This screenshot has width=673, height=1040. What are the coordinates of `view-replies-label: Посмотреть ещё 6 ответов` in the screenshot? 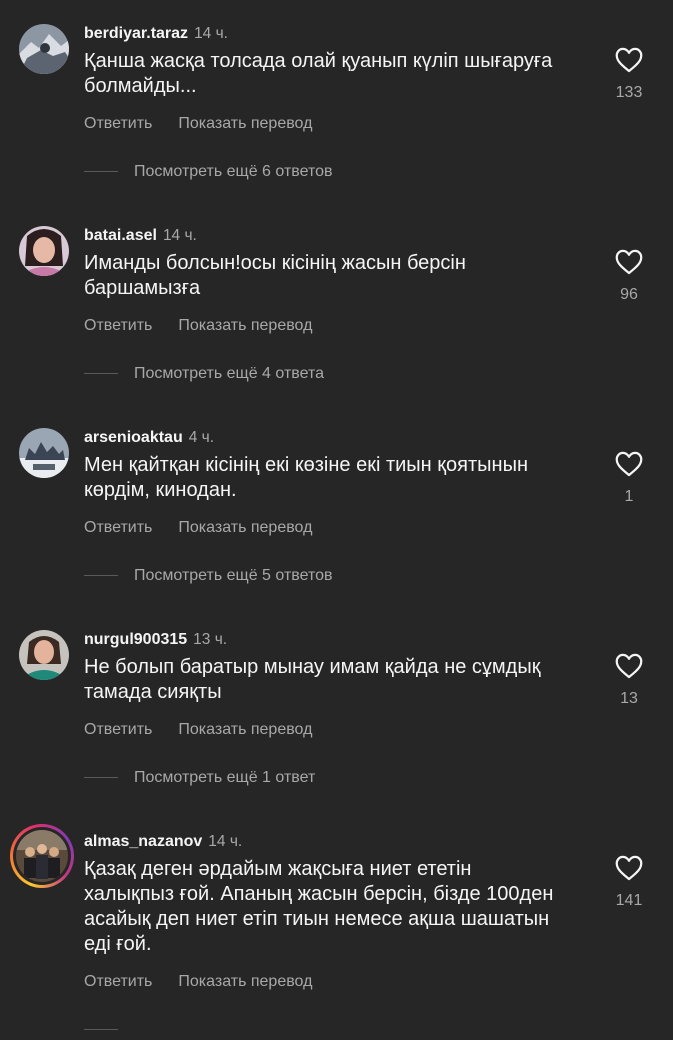 It's located at (233, 171).